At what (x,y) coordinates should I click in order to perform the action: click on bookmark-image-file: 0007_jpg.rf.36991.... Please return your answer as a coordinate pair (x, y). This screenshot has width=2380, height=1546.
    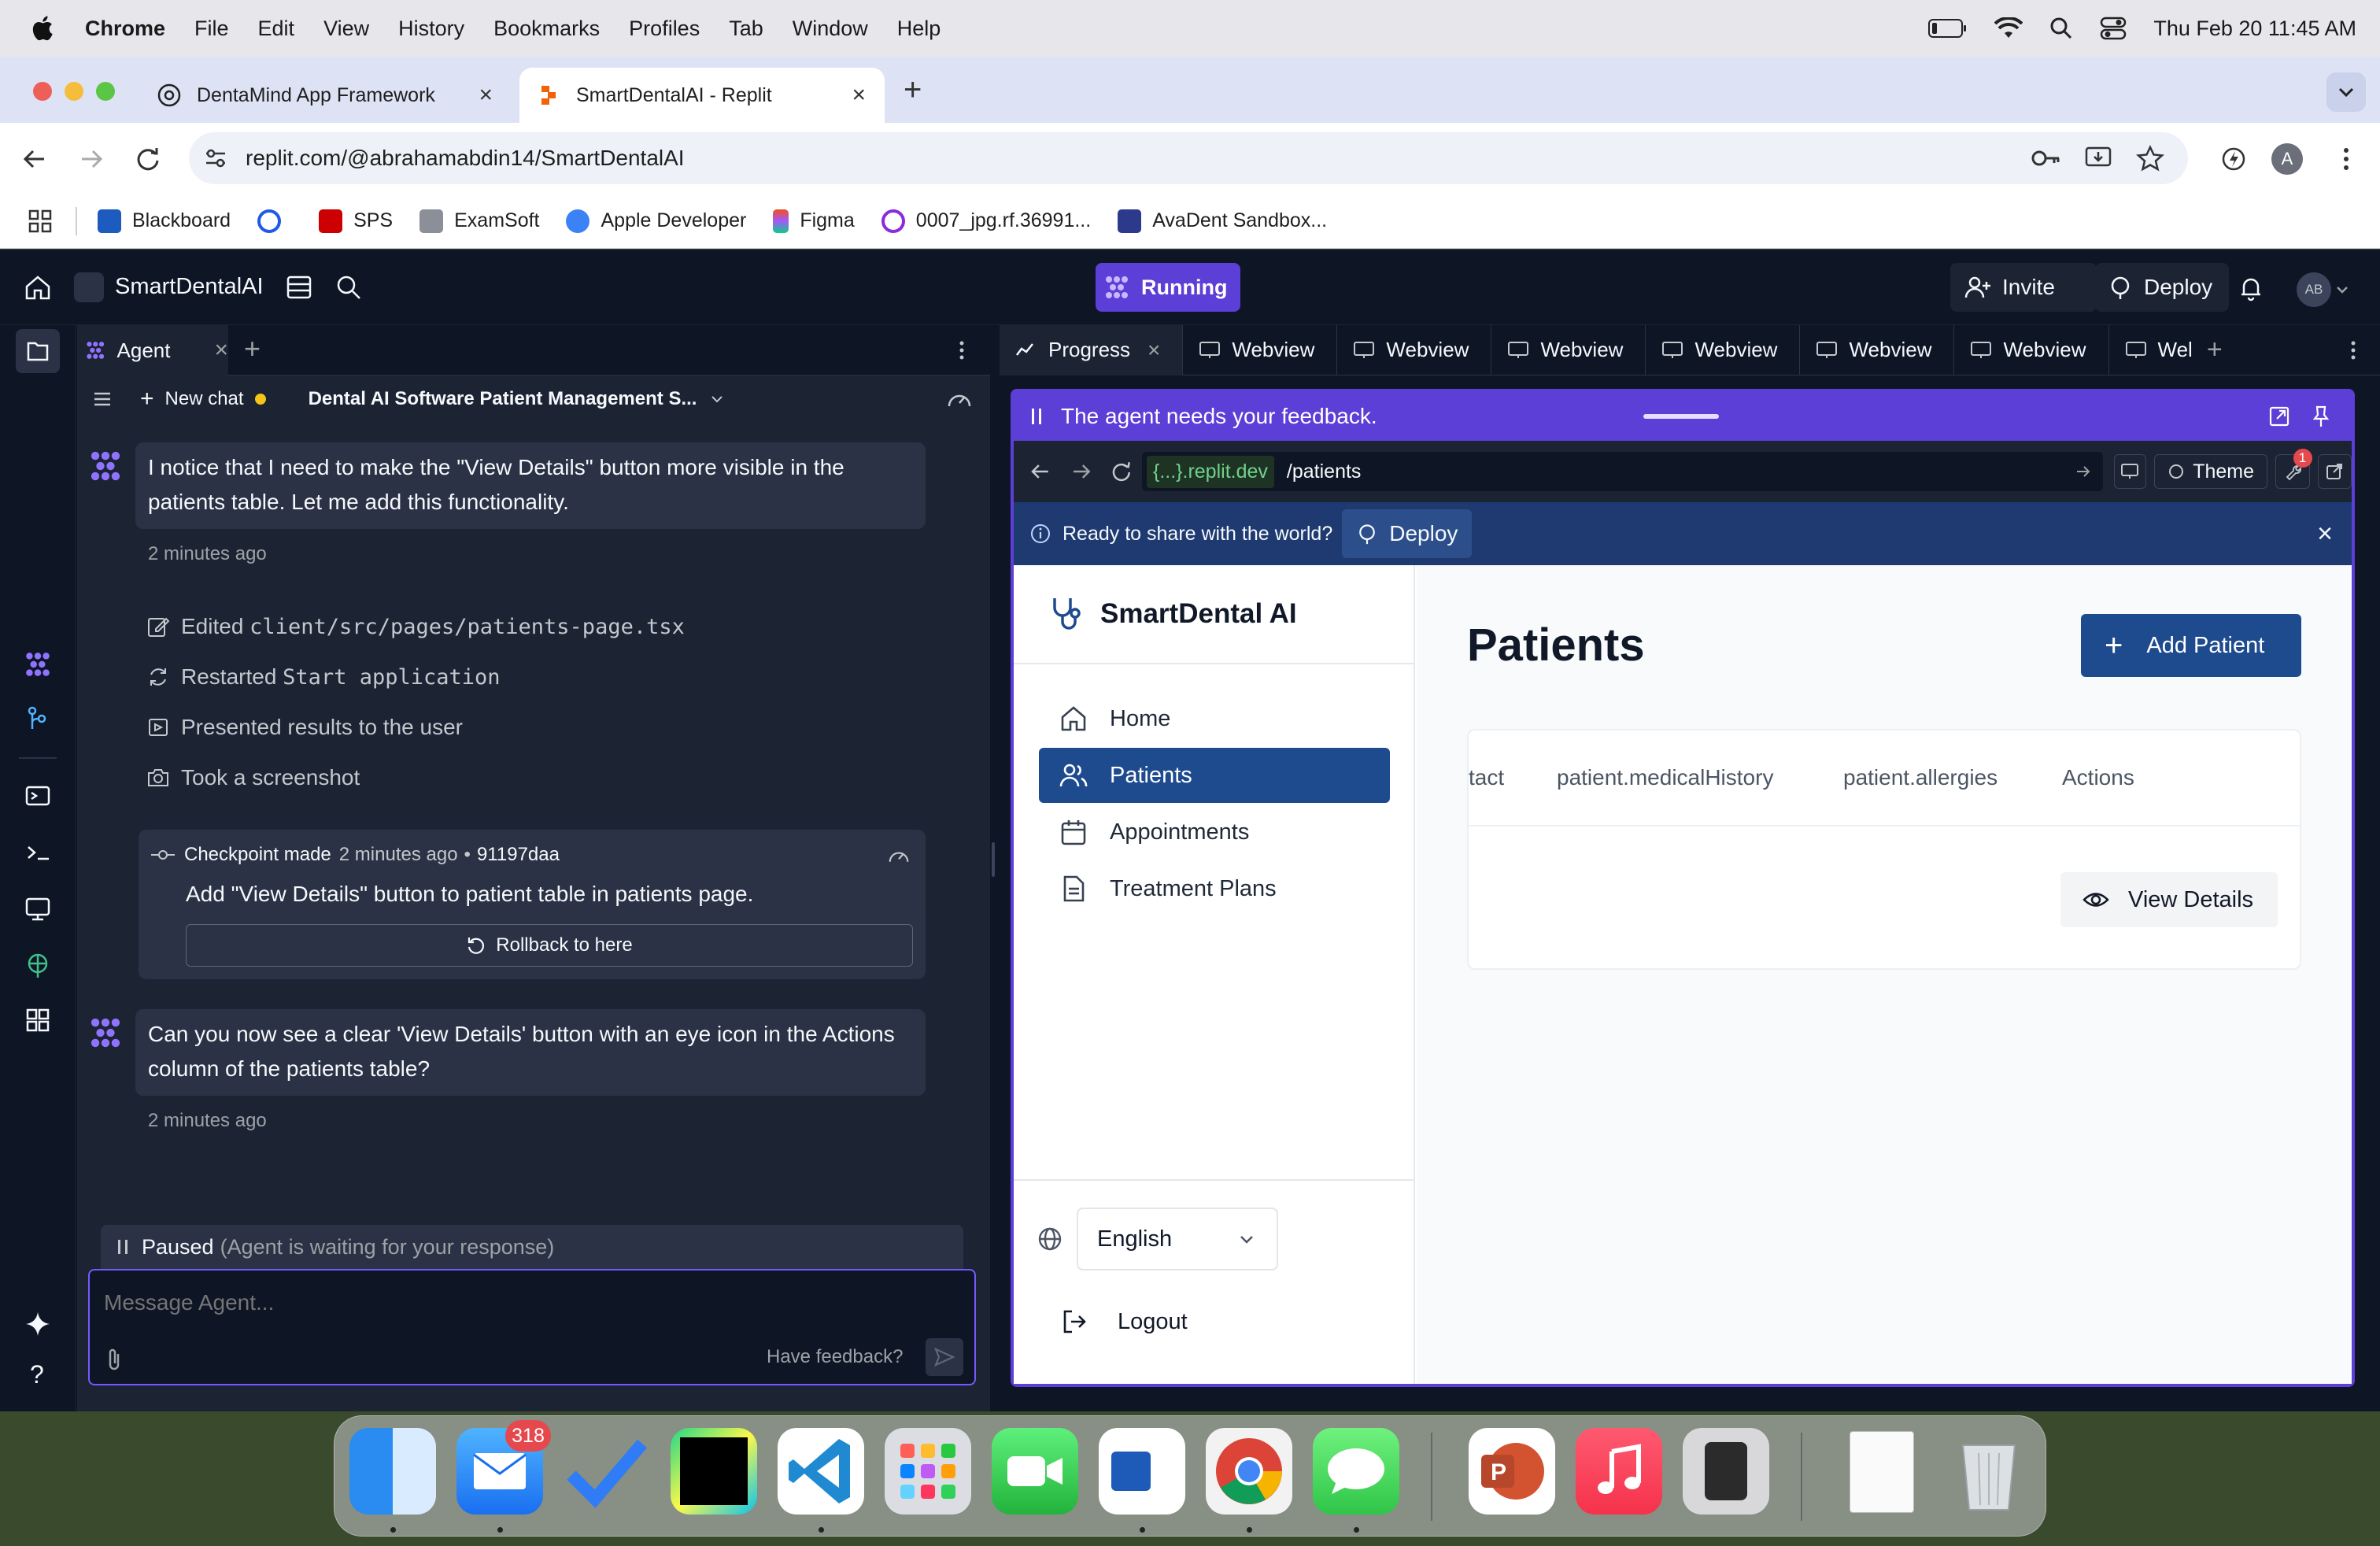
    Looking at the image, I should click on (986, 221).